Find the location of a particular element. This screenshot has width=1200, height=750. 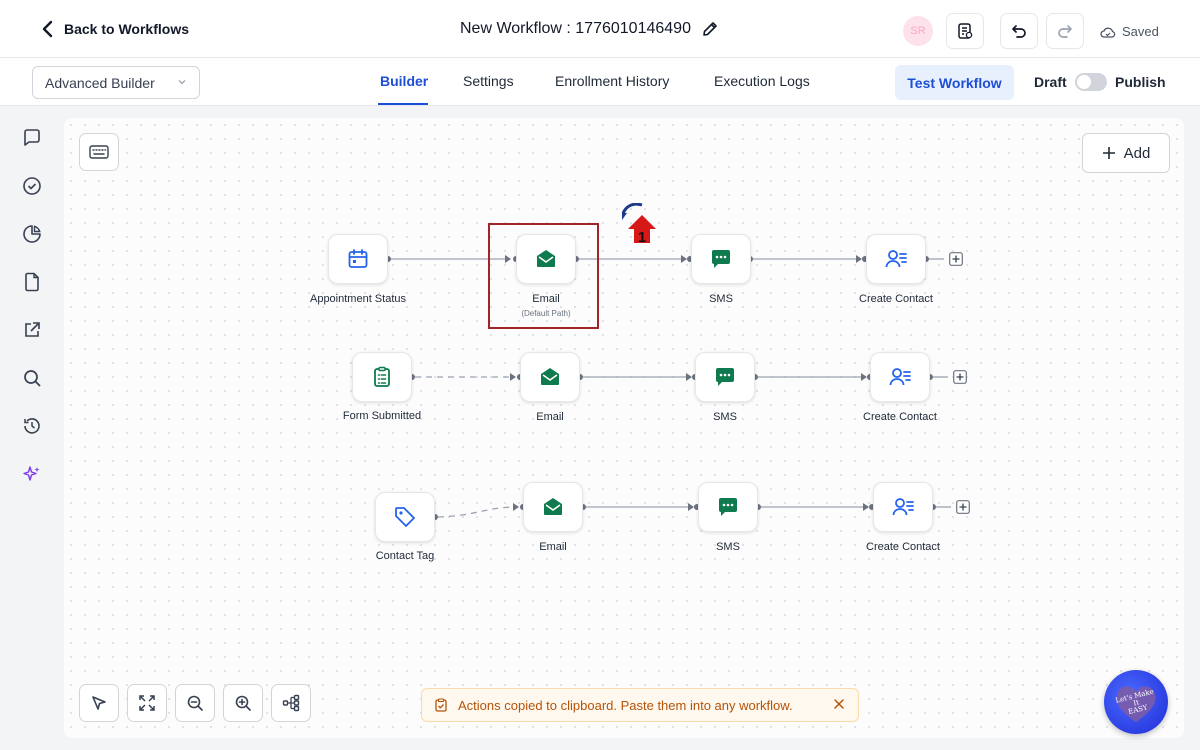

fit-view-button is located at coordinates (147, 703).